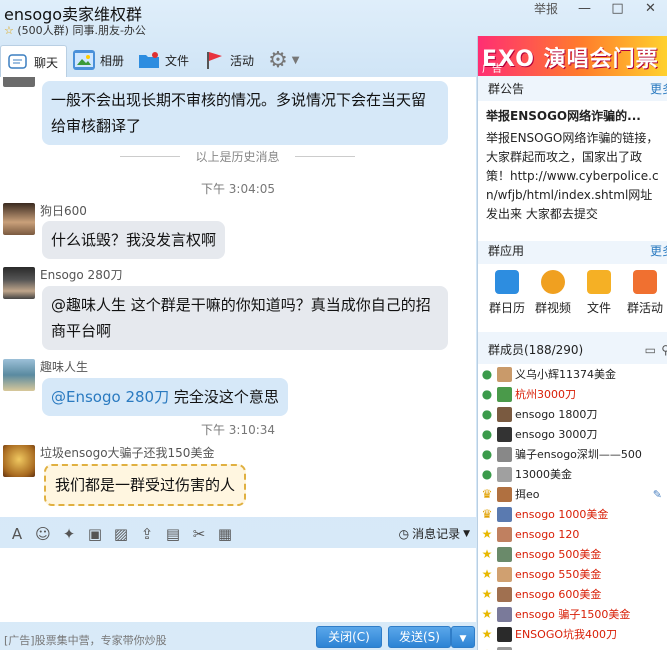 The image size is (667, 650). I want to click on window-buttons: 举报 — □ ✕, so click(595, 10).